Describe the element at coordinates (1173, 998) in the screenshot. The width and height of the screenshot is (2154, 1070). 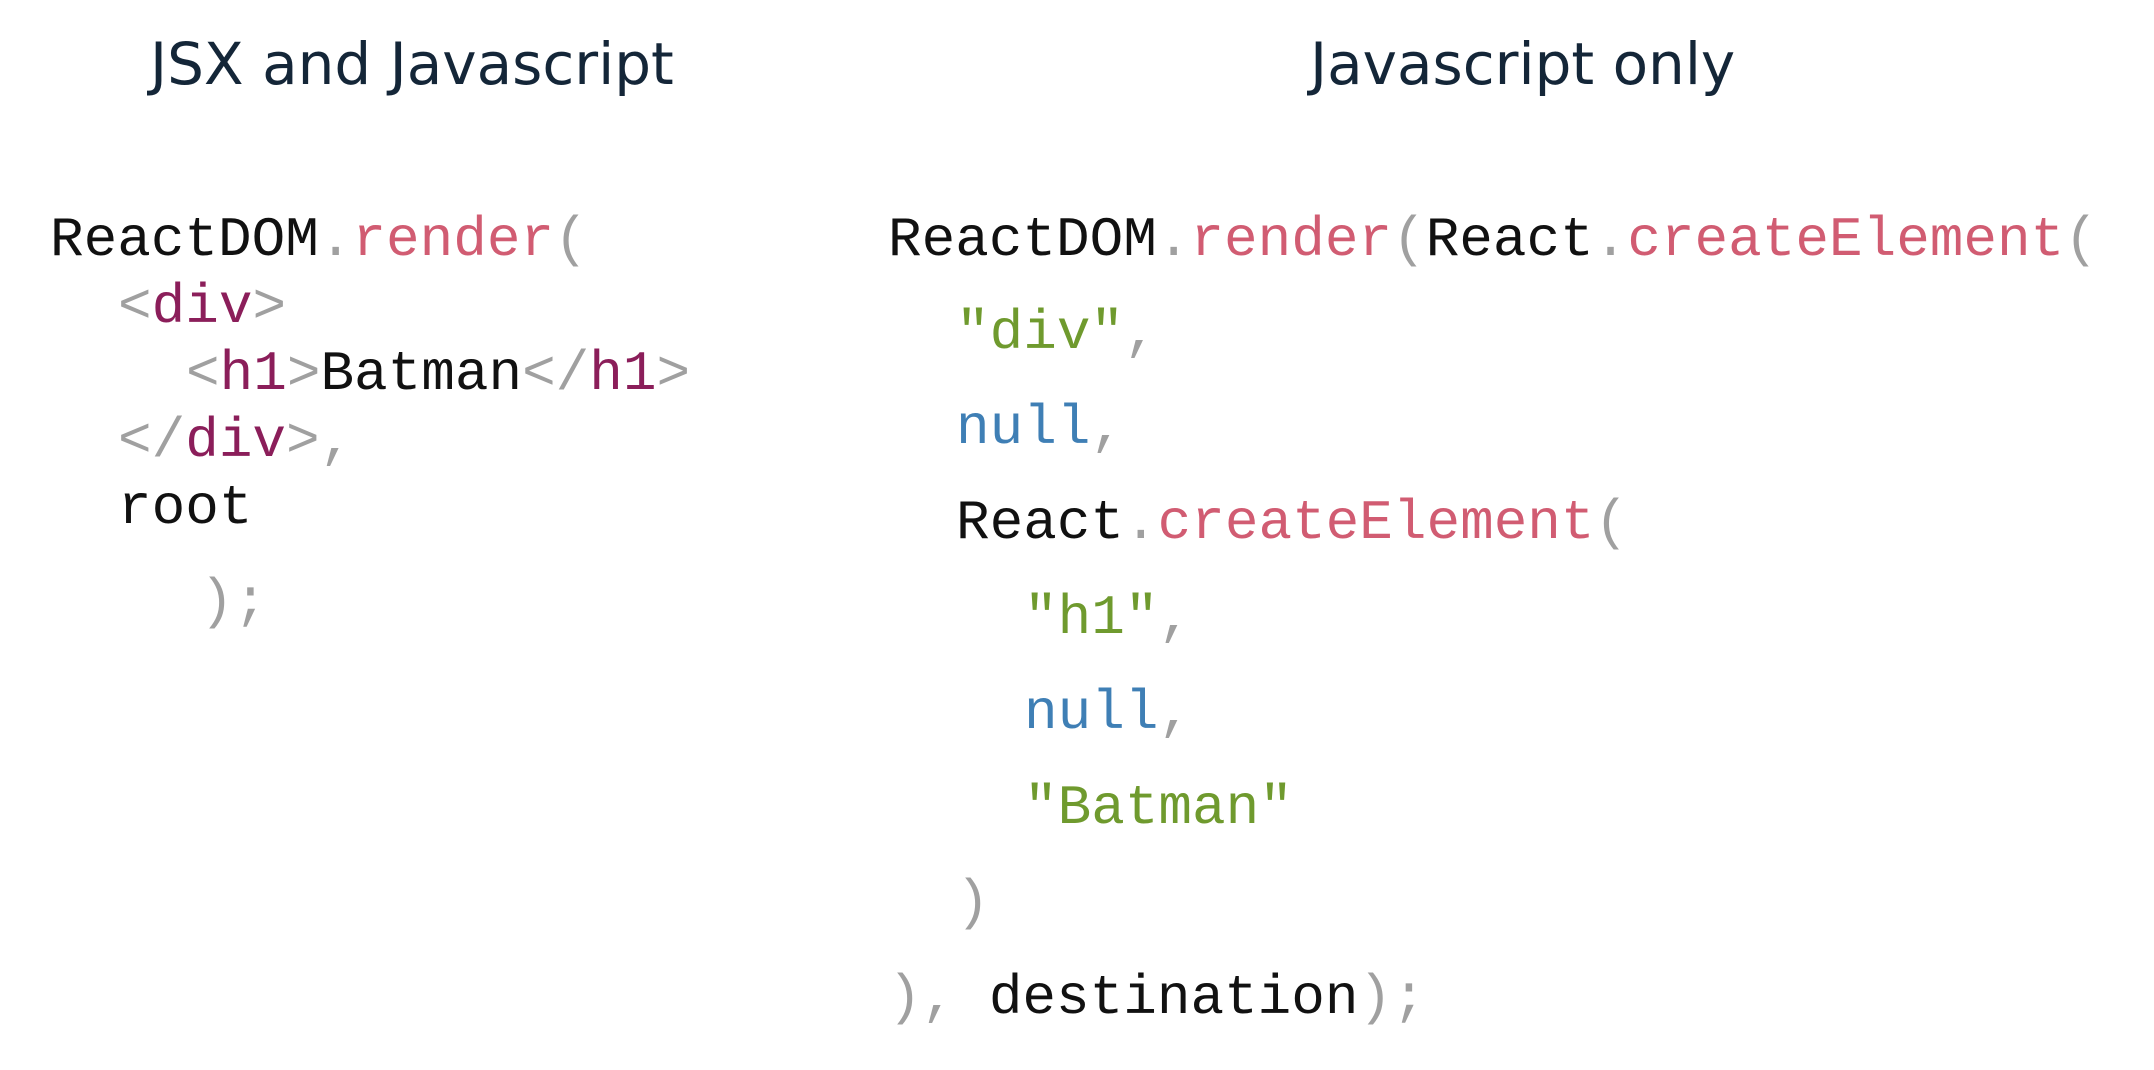
I see `code-identifier: destination` at that location.